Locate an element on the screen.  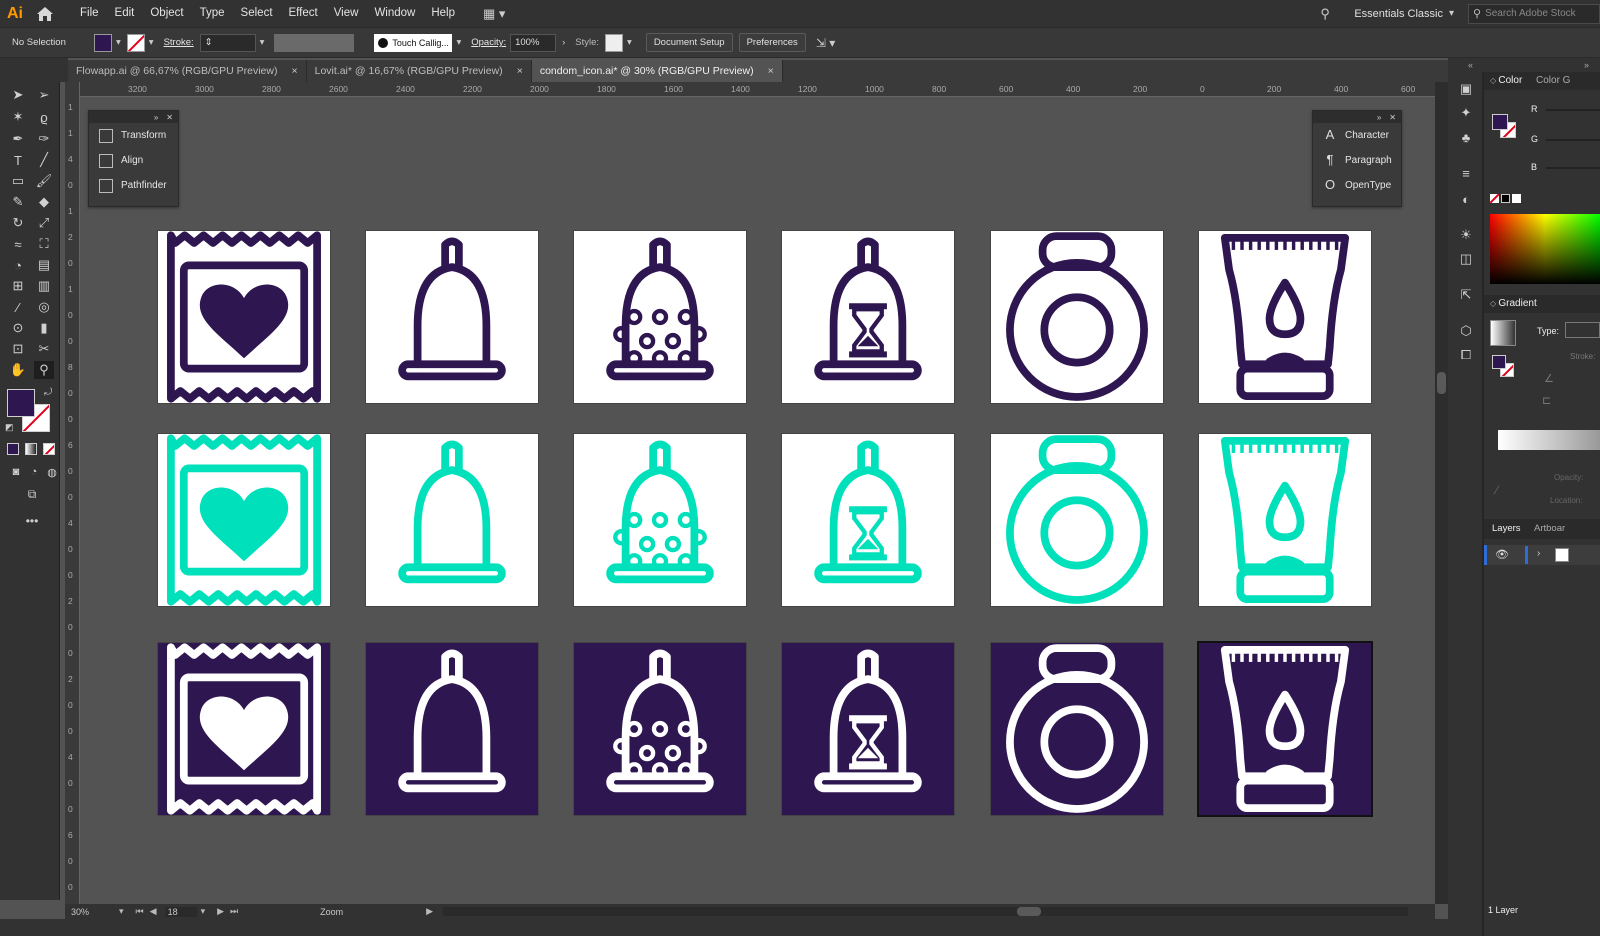
magic-wand-tool-icon: ✶ is located at coordinates (18, 117).